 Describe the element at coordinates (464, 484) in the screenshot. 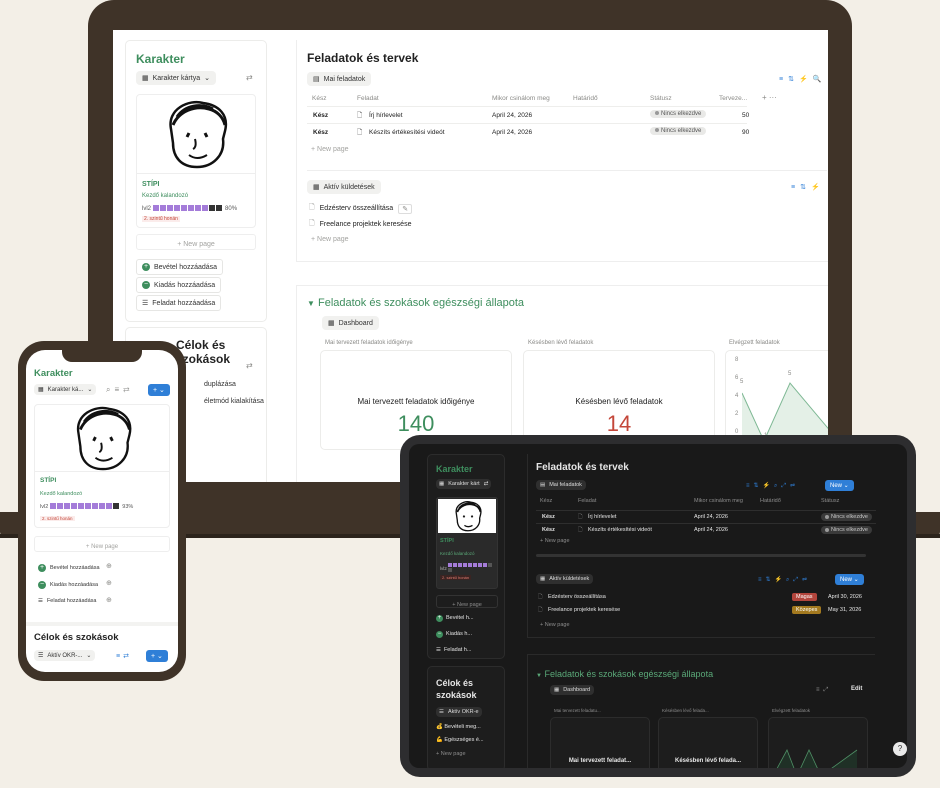

I see `tablet-view-selector: ▦ Karakter kárt ⇄` at that location.